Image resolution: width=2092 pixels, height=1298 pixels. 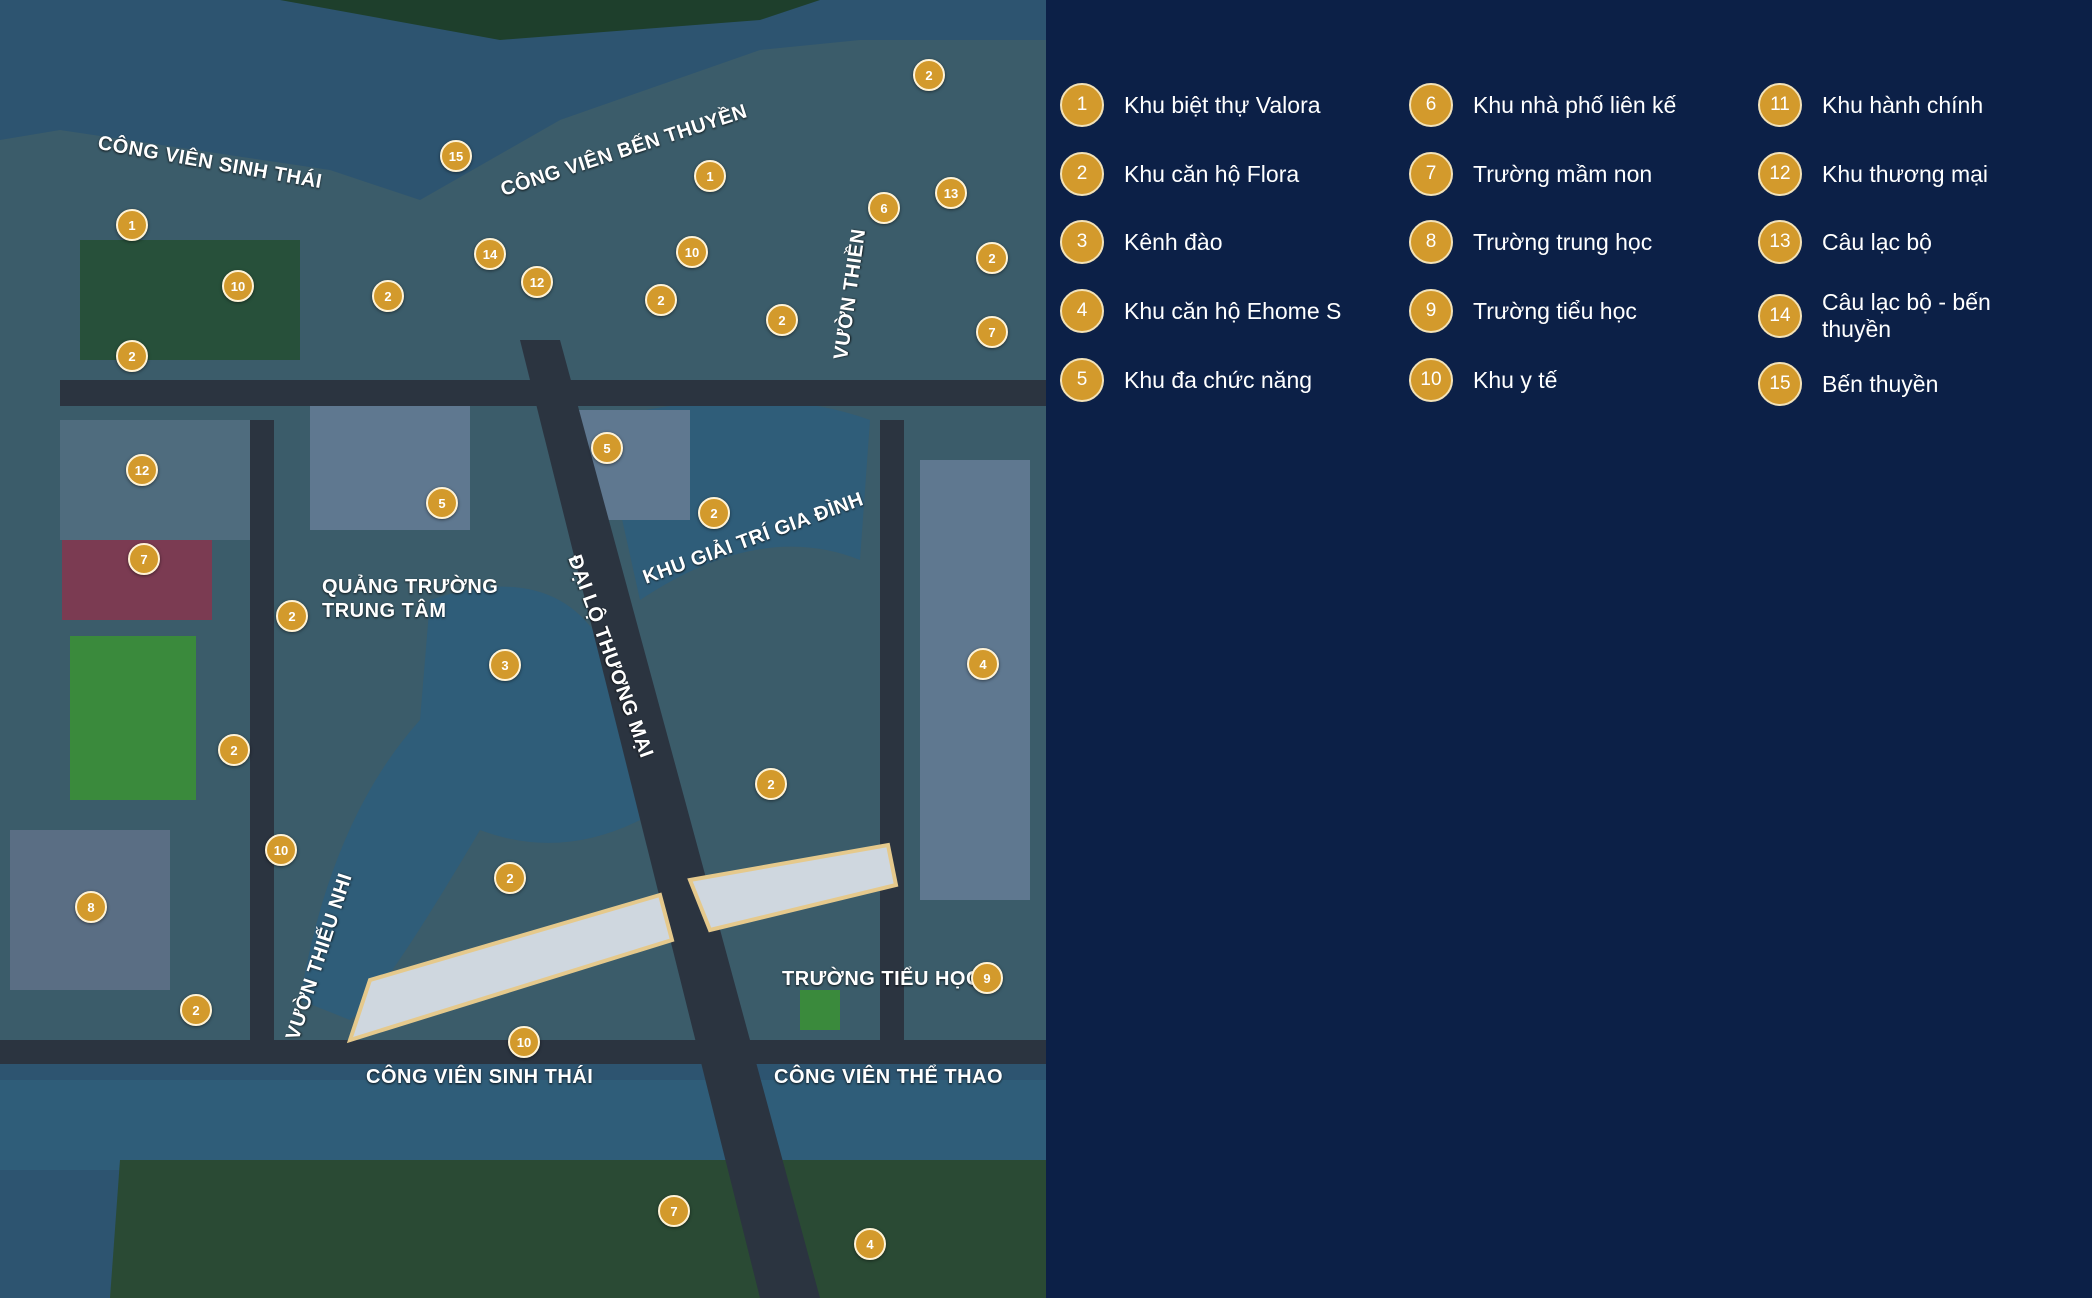 What do you see at coordinates (1431, 105) in the screenshot?
I see `legend-number: 6` at bounding box center [1431, 105].